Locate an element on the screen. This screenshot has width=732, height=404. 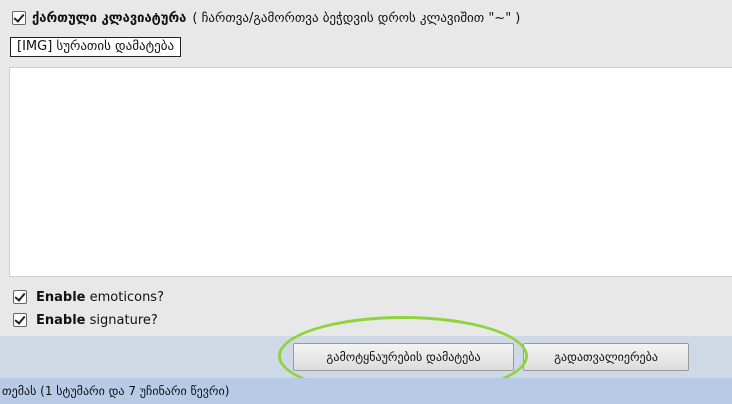
enable-emoticons-checkbox is located at coordinates (20, 297).